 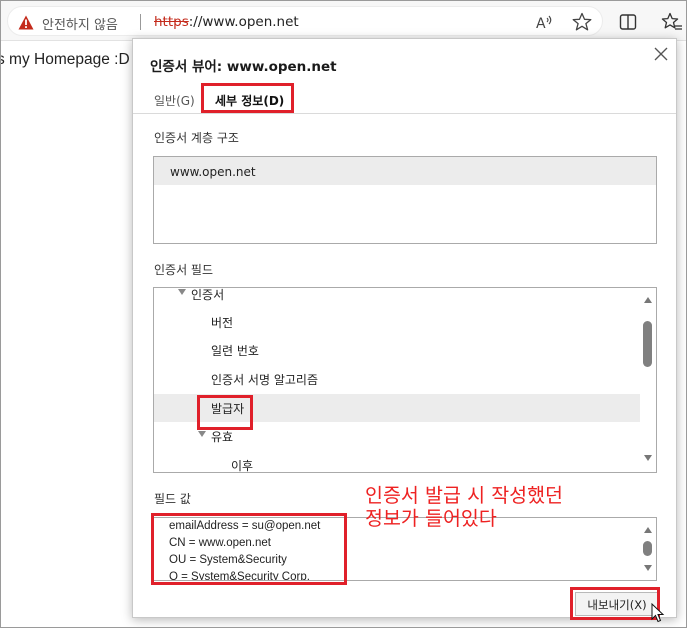 What do you see at coordinates (404, 113) in the screenshot?
I see `tab-divider` at bounding box center [404, 113].